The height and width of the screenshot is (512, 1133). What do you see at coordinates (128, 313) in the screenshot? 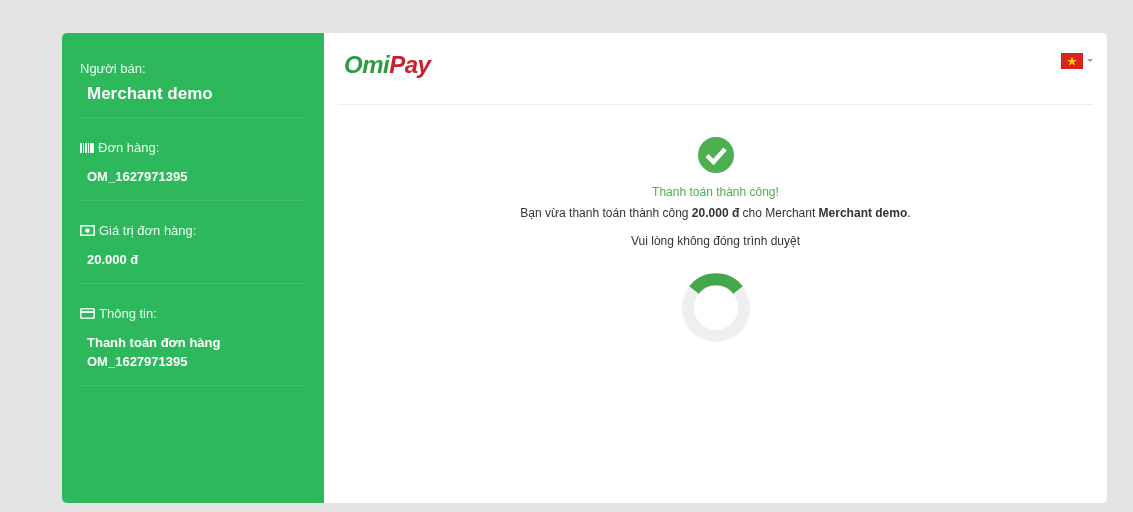
I see `field-label: Thông tin:` at bounding box center [128, 313].